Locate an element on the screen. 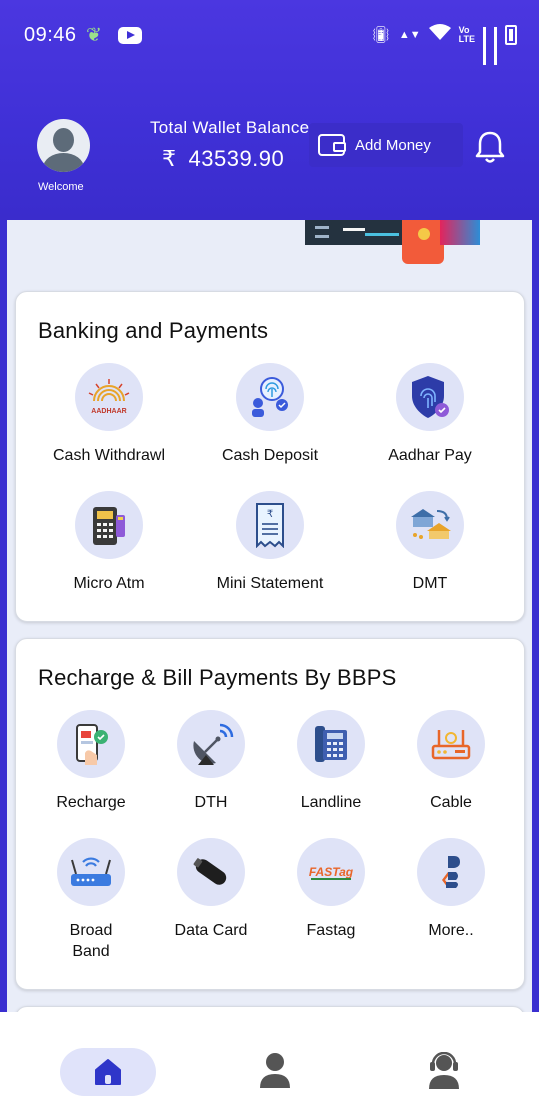 Image resolution: width=539 pixels, height=1115 pixels. service-cable: Cable is located at coordinates (451, 761).